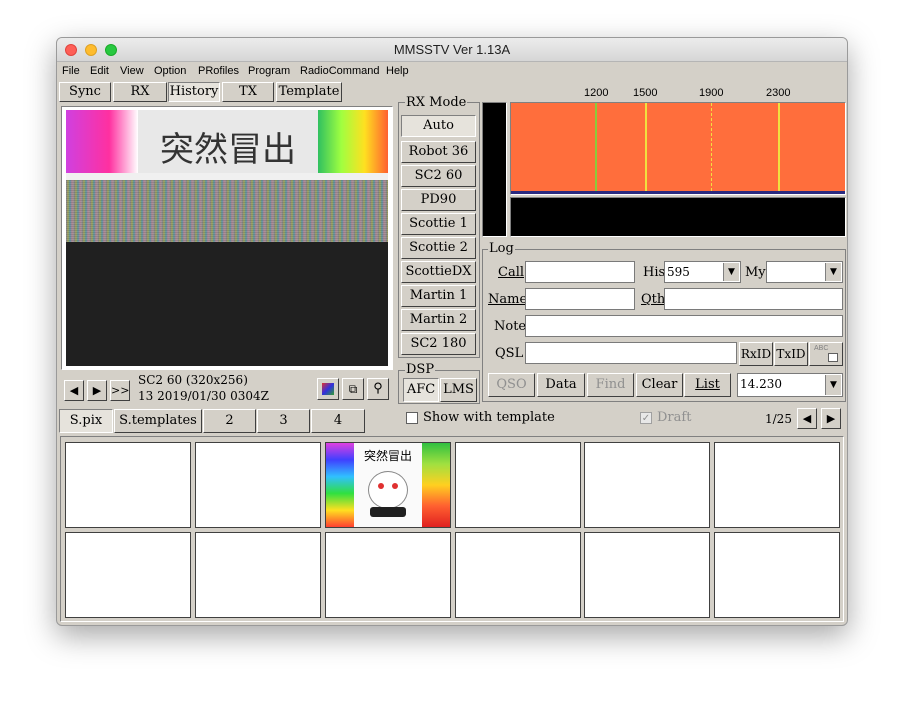 This screenshot has width=904, height=701. Describe the element at coordinates (74, 390) in the screenshot. I see `prev-button: ◀` at that location.